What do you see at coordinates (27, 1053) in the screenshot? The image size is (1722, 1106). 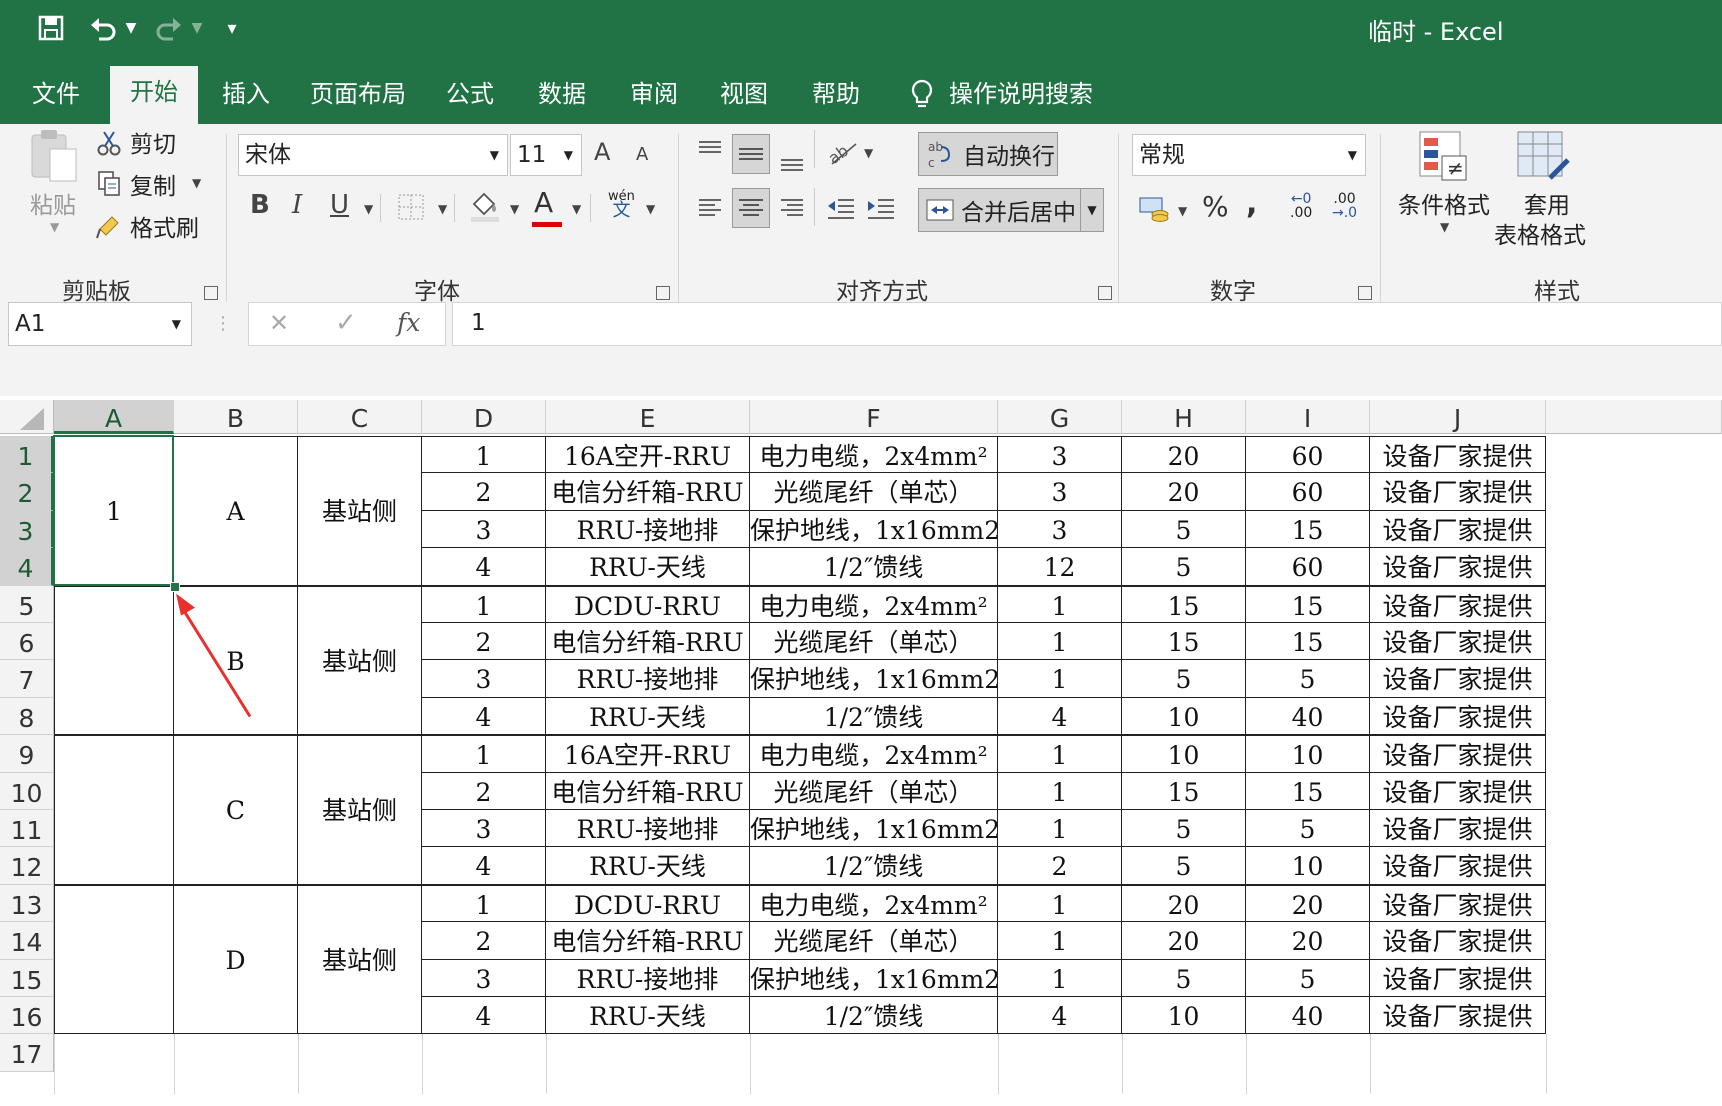 I see `row-header-17: 17` at bounding box center [27, 1053].